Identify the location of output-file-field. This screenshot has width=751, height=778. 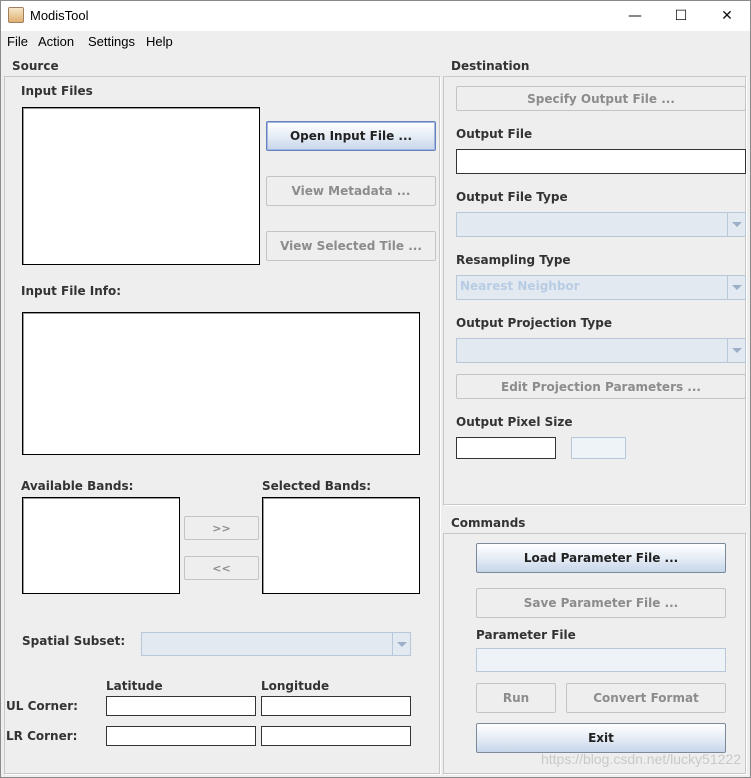
(601, 161).